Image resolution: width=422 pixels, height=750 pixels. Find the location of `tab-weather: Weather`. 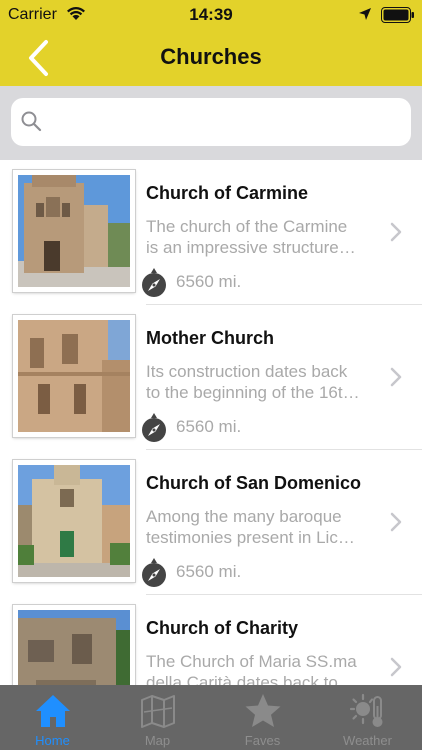

tab-weather: Weather is located at coordinates (367, 717).